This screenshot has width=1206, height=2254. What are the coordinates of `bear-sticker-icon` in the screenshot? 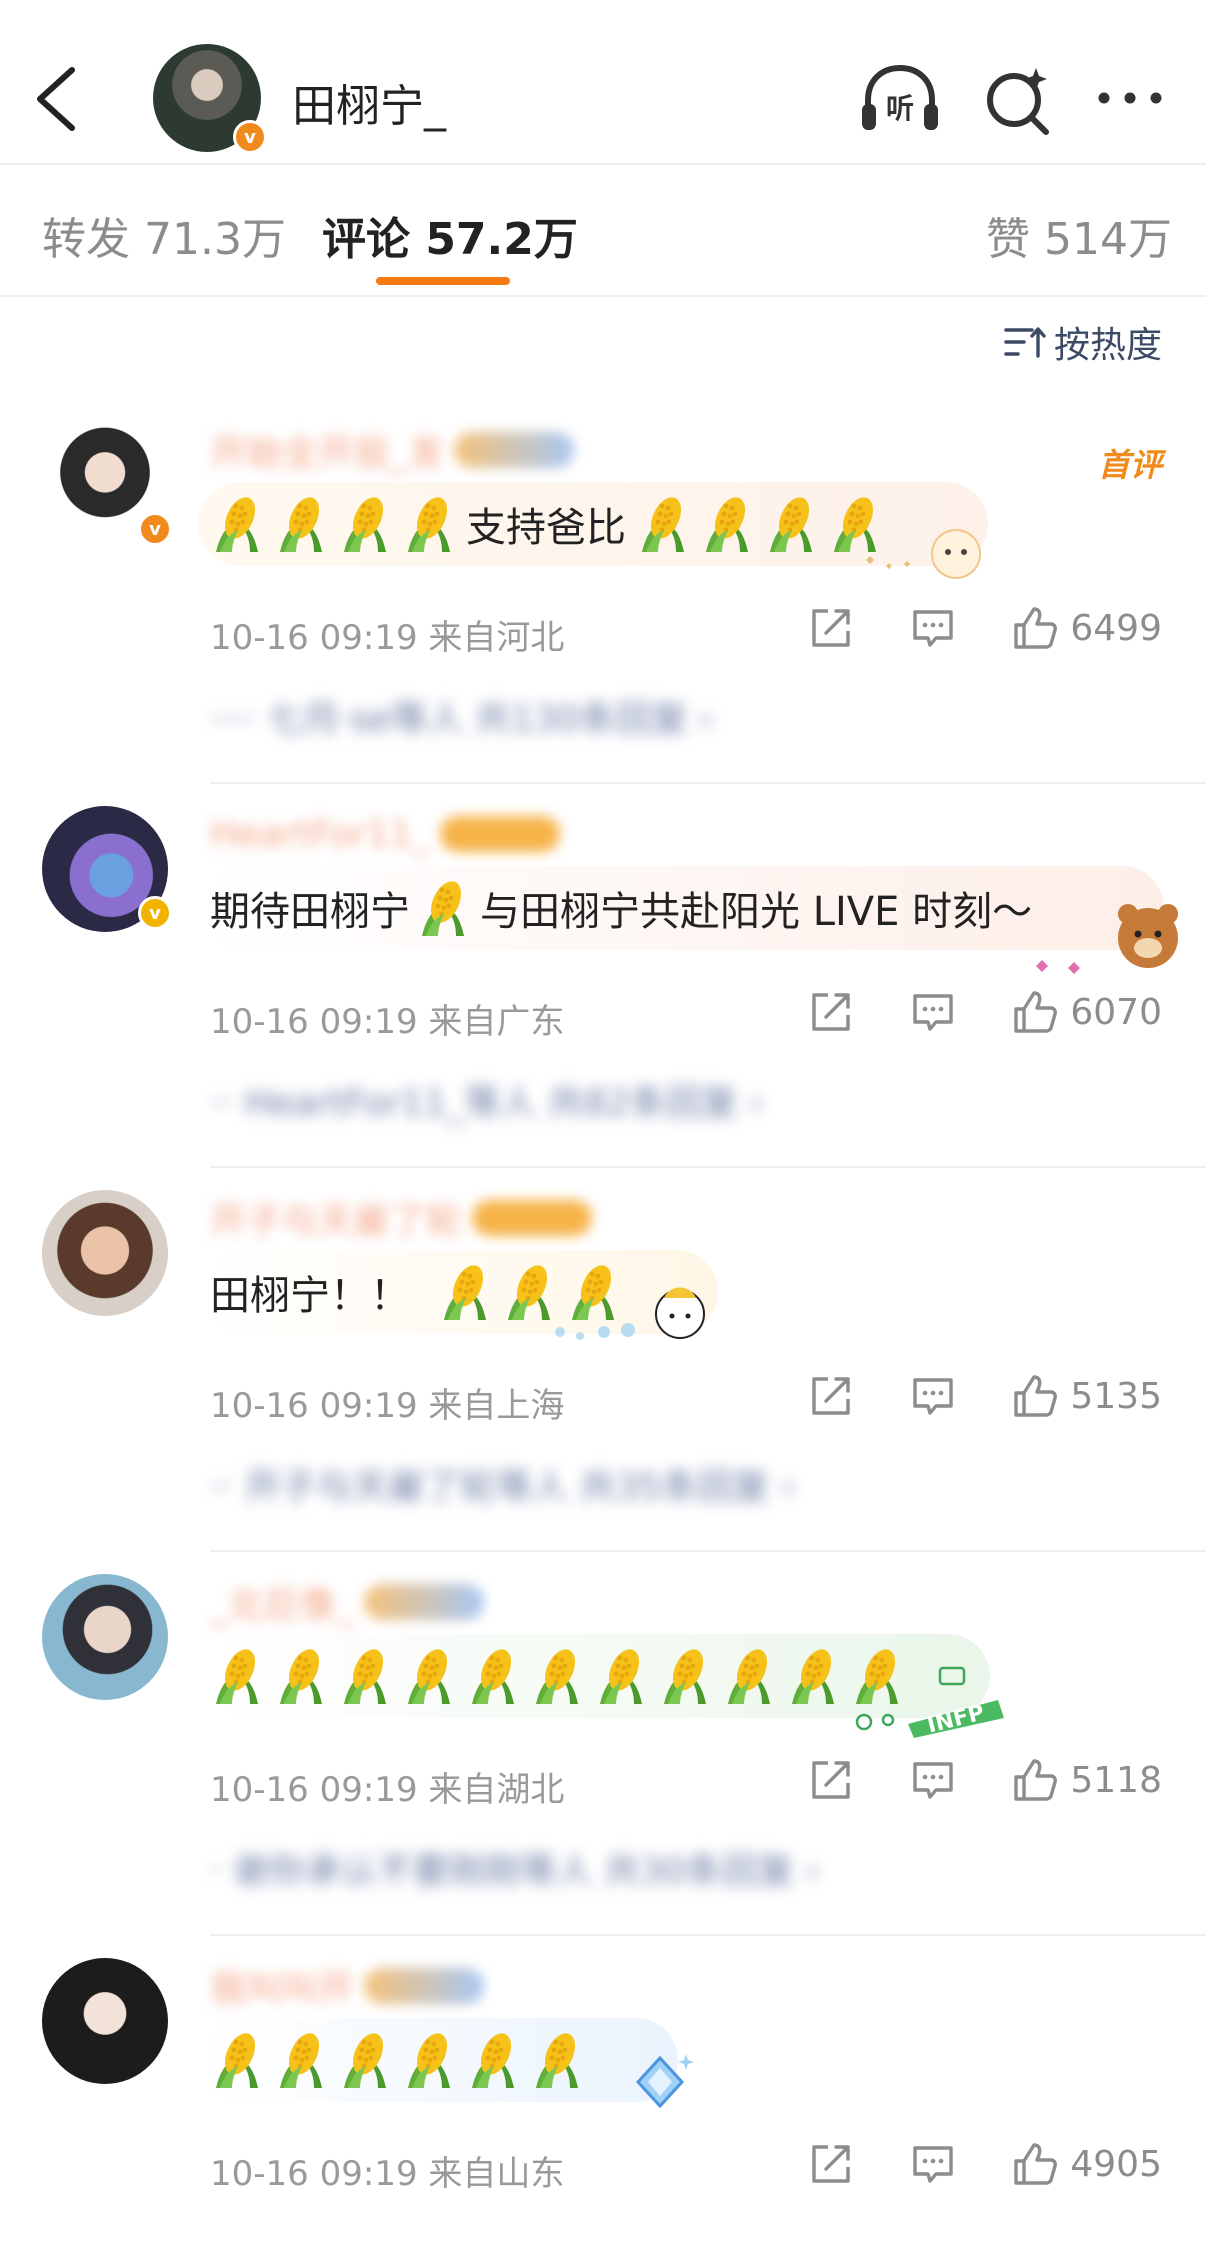 It's located at (1107, 939).